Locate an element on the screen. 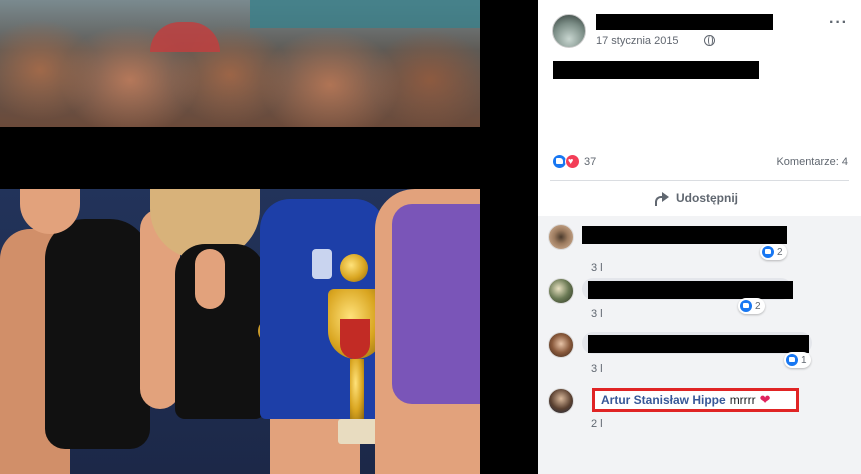 This screenshot has height=474, width=861. photo-crowd-blurred is located at coordinates (240, 63).